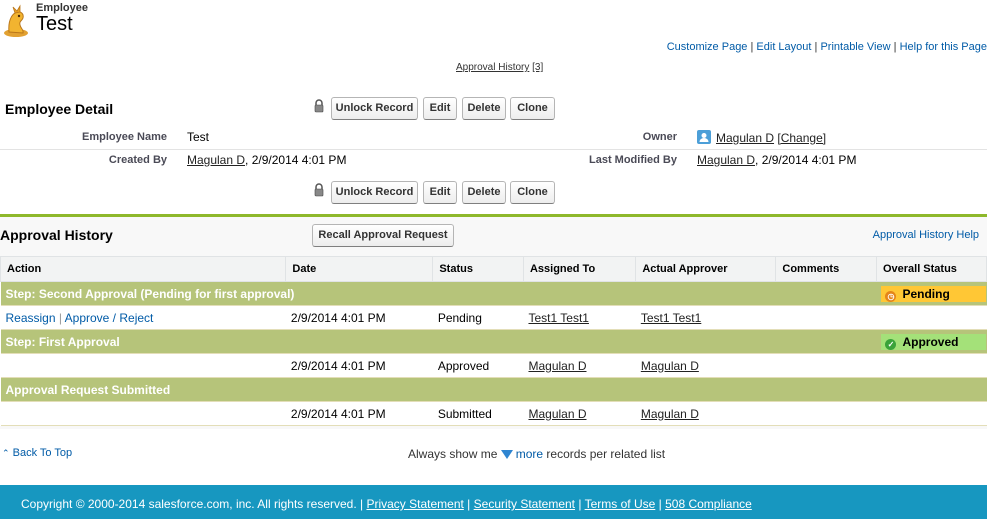  I want to click on column-header-status: Status, so click(478, 269).